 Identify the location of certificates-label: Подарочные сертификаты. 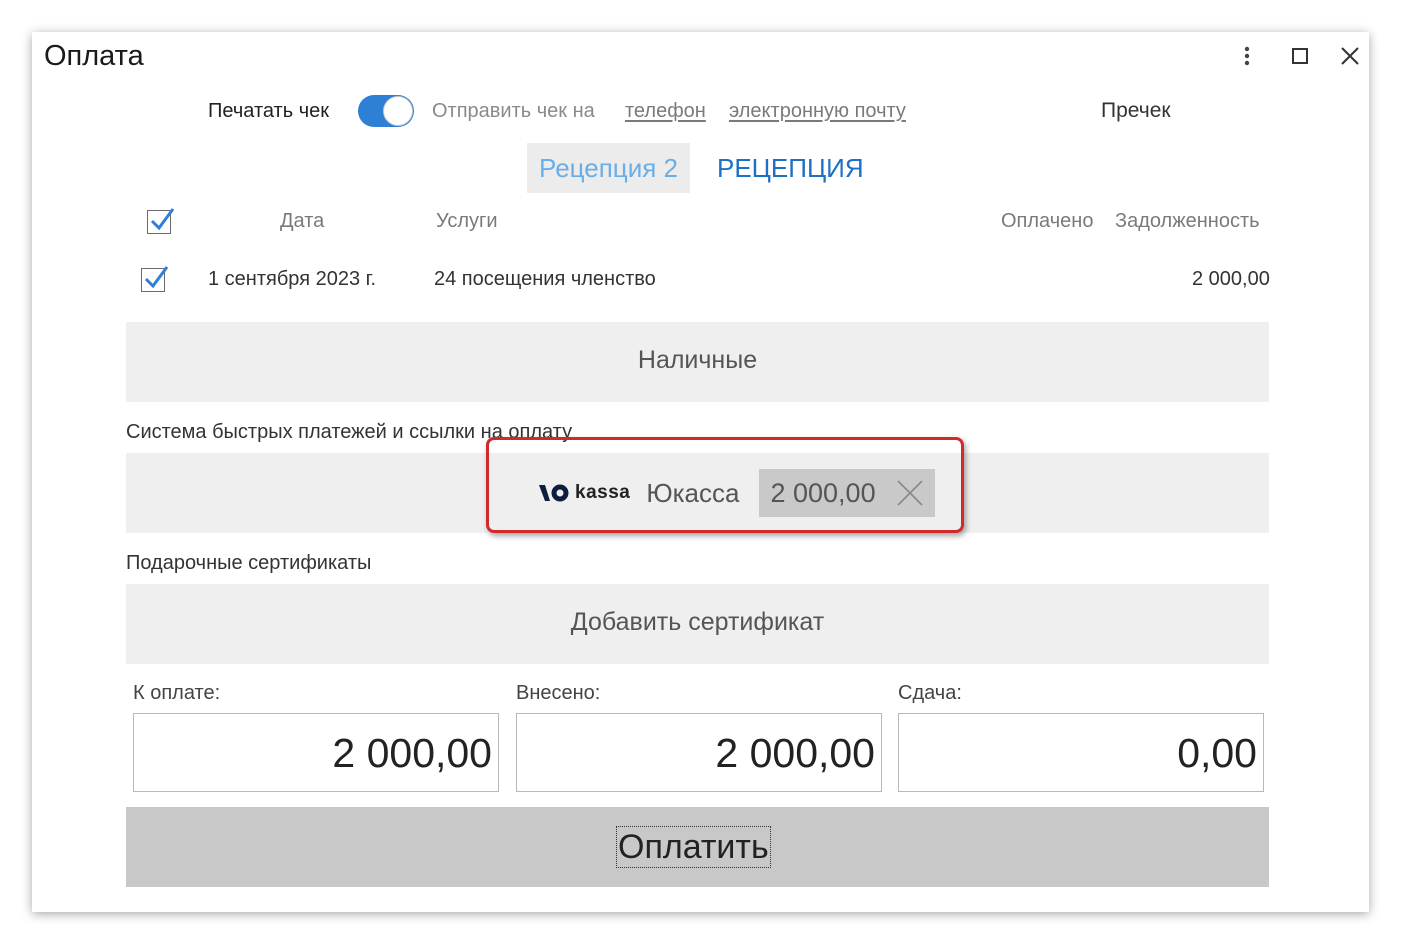
(249, 563).